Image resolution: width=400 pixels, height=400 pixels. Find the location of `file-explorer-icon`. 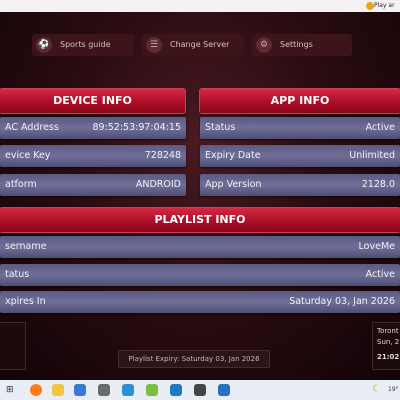

file-explorer-icon is located at coordinates (58, 390).